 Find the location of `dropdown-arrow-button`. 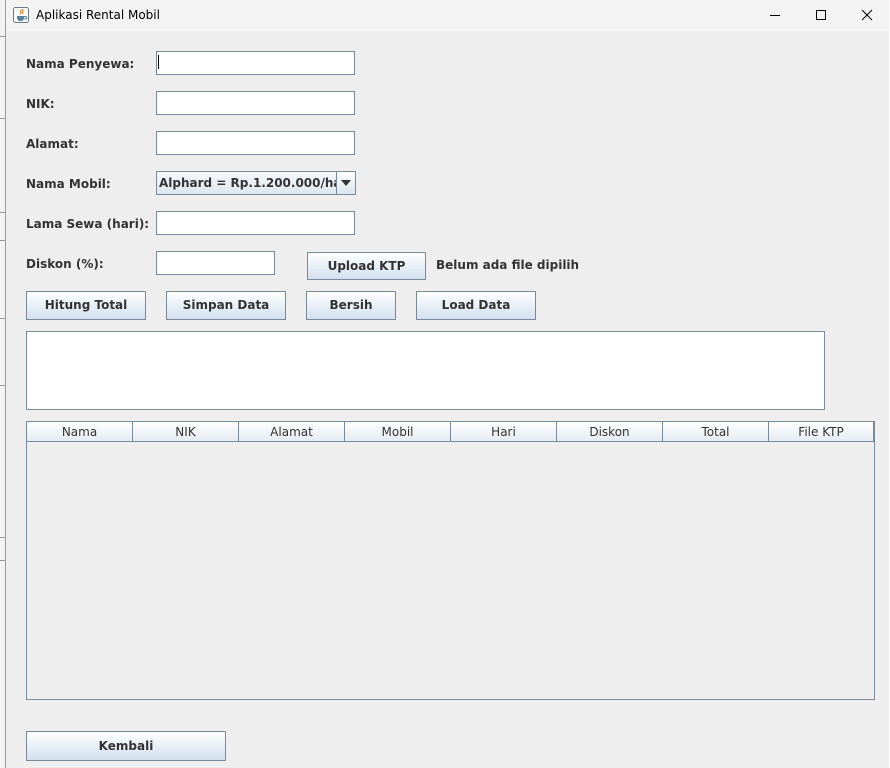

dropdown-arrow-button is located at coordinates (345, 183).